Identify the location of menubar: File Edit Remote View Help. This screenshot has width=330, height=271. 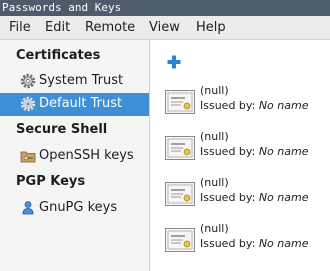
(165, 28).